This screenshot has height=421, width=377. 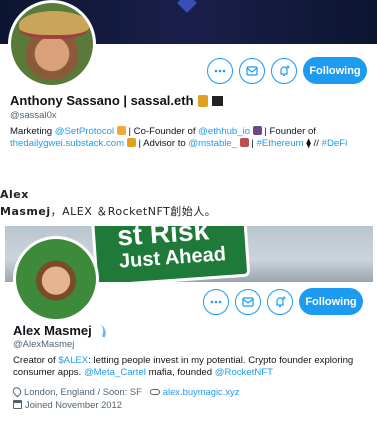 What do you see at coordinates (187, 6) in the screenshot?
I see `ethereum-logo-icon` at bounding box center [187, 6].